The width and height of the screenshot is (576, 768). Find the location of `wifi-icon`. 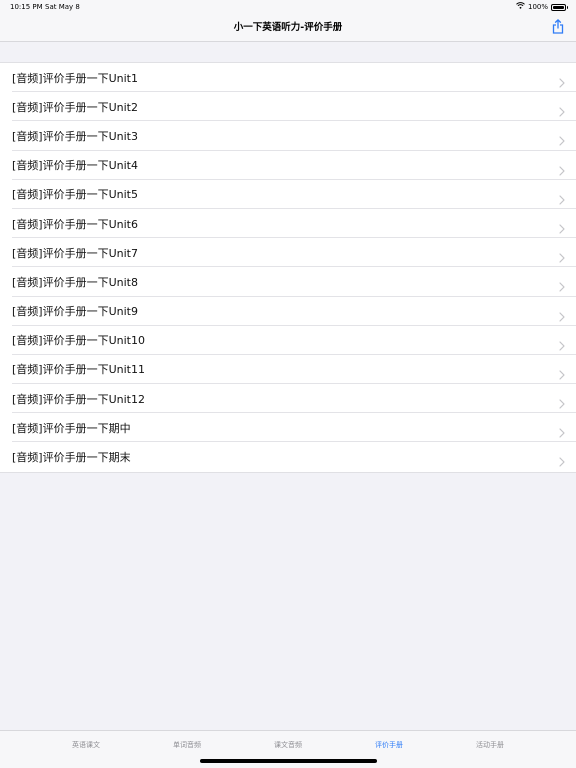

wifi-icon is located at coordinates (520, 7).